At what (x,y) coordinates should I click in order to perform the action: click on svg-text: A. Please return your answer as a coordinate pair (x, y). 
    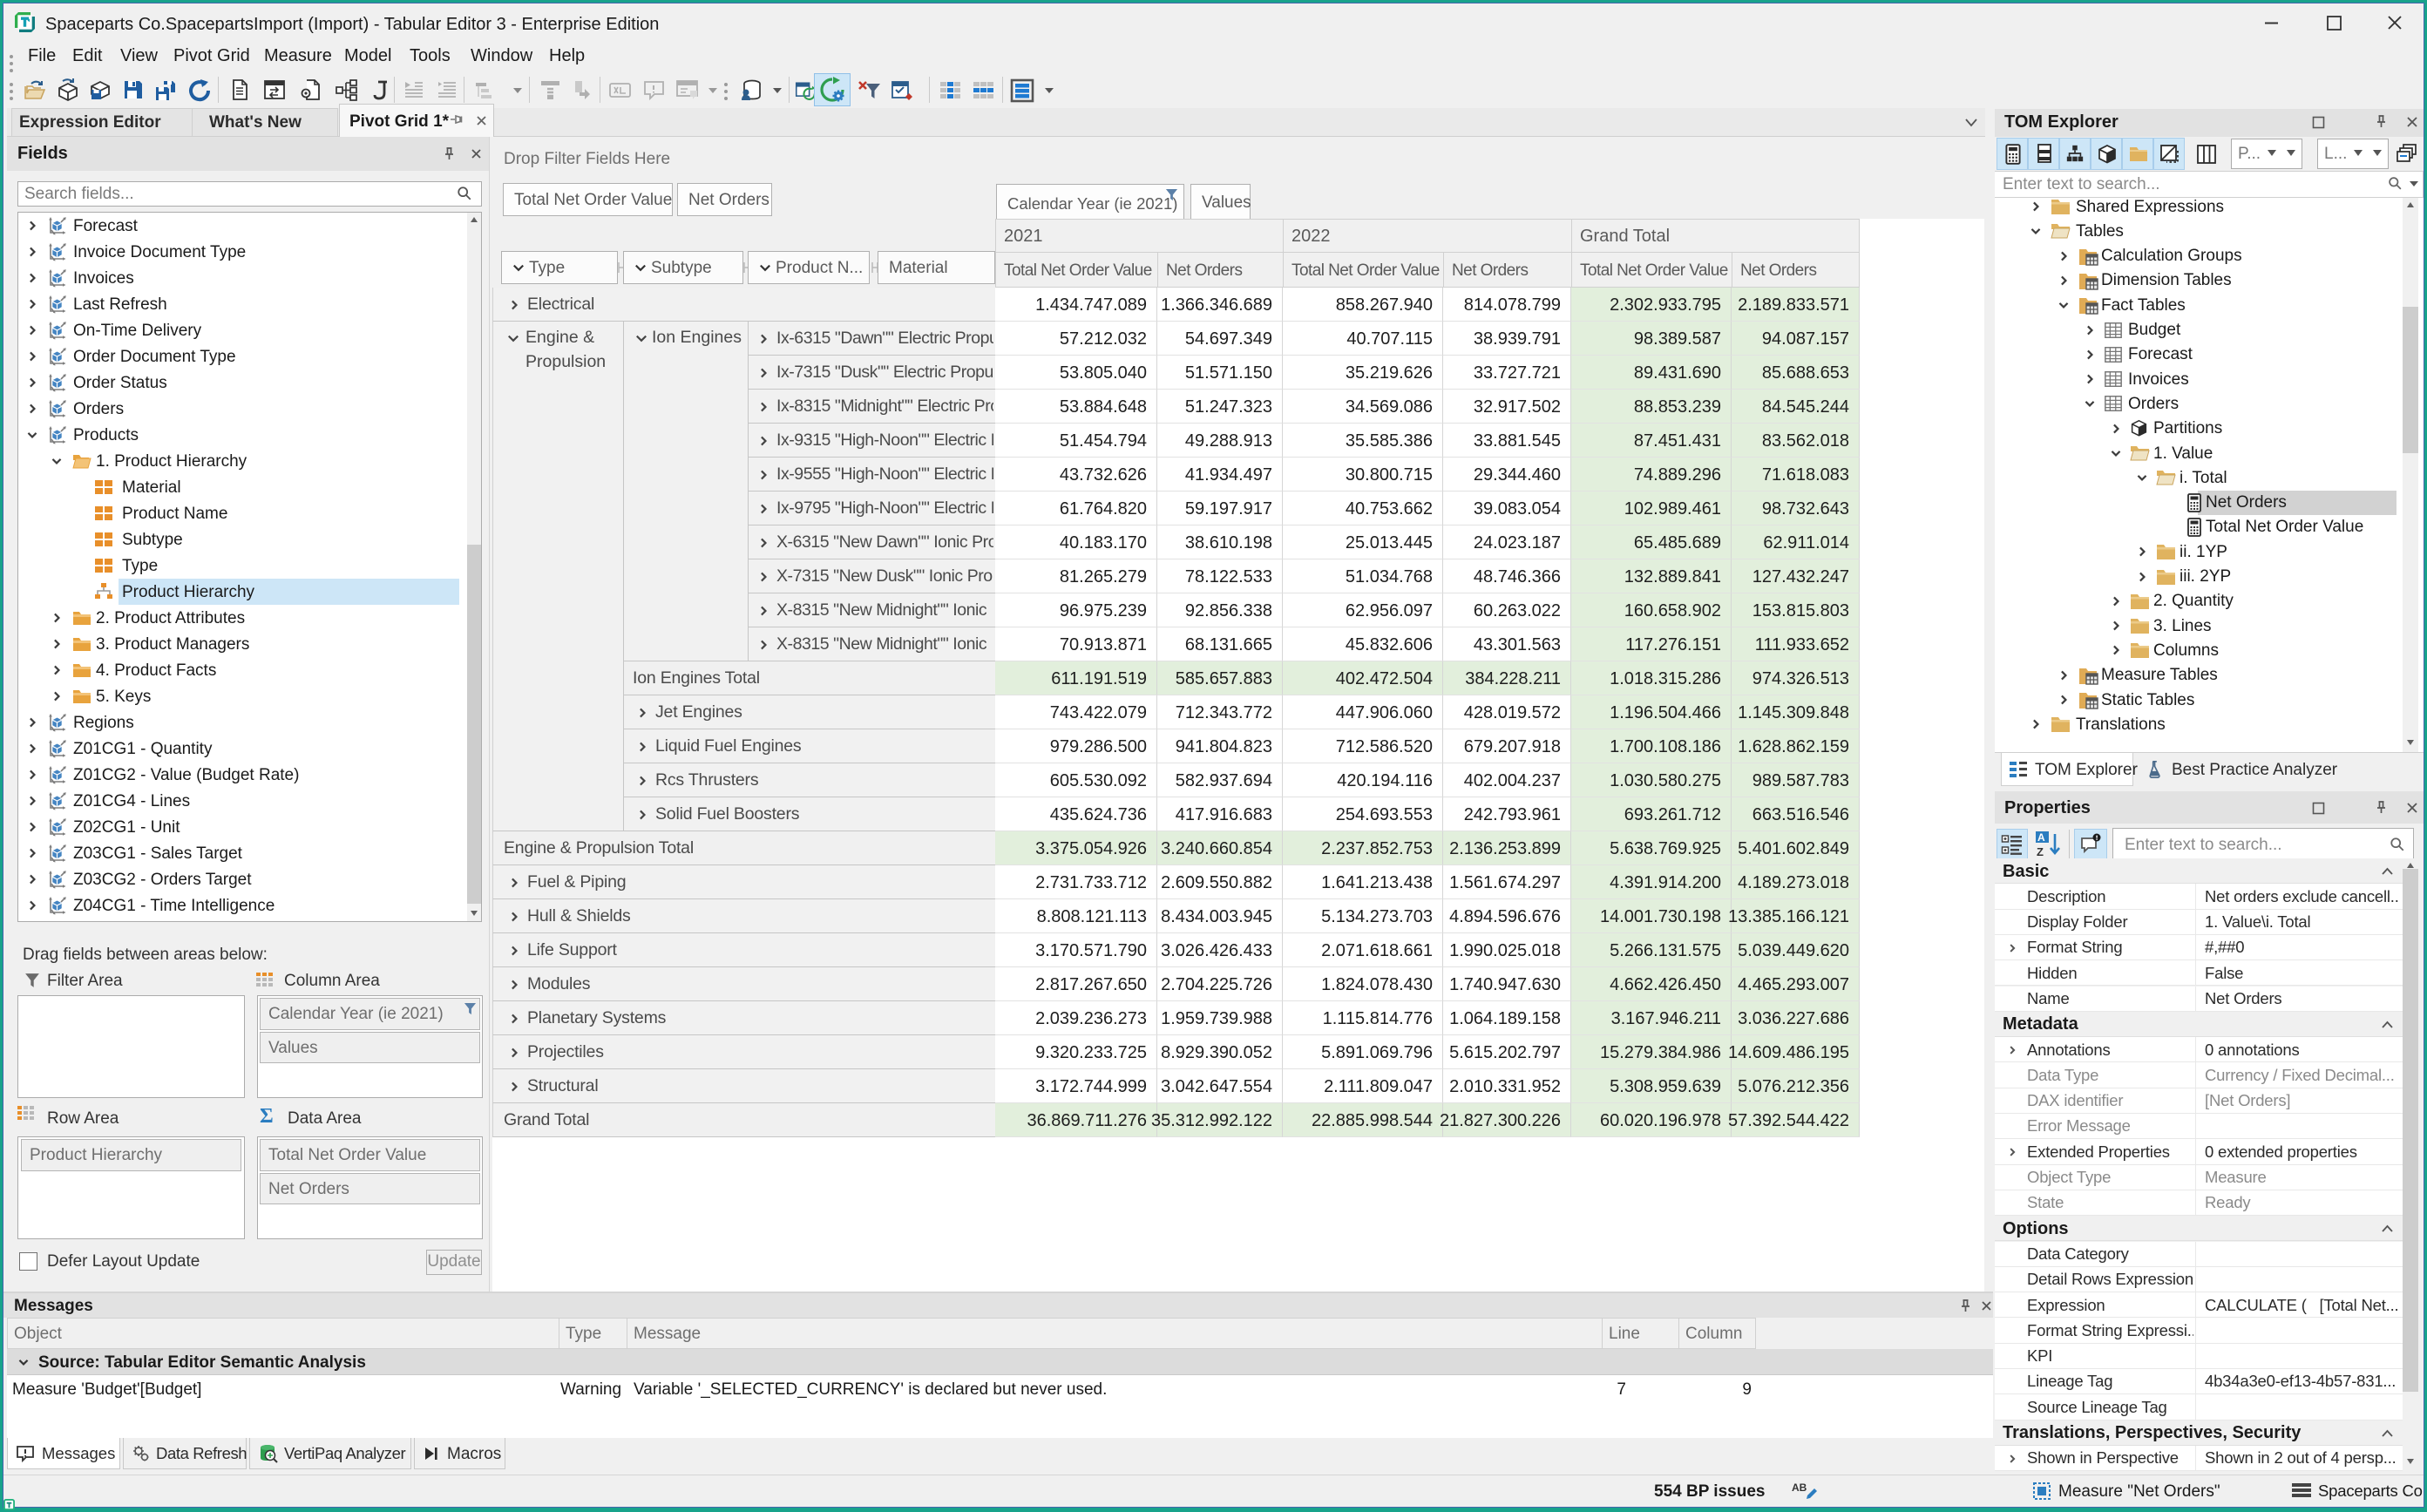
    Looking at the image, I should click on (2041, 837).